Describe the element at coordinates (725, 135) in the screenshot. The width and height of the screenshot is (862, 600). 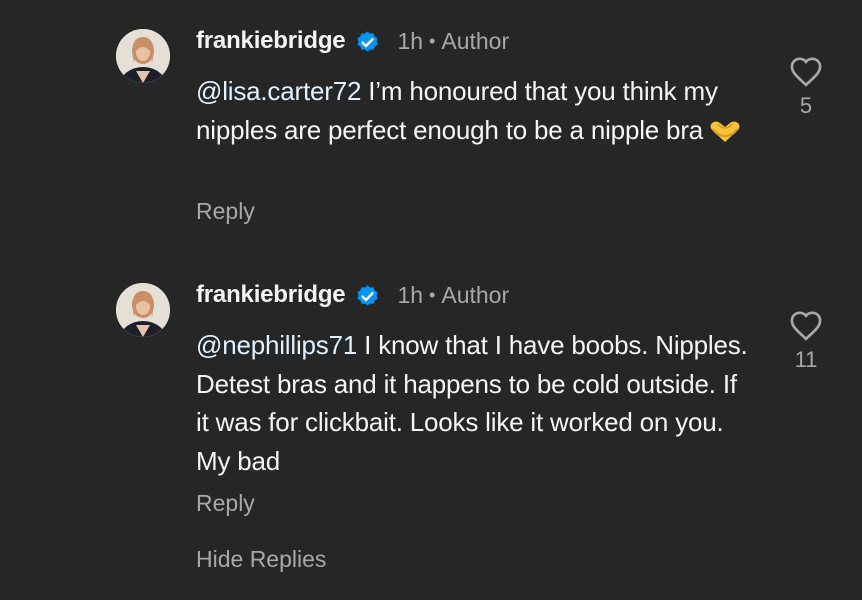
I see `heart-hands-emoji-icon` at that location.